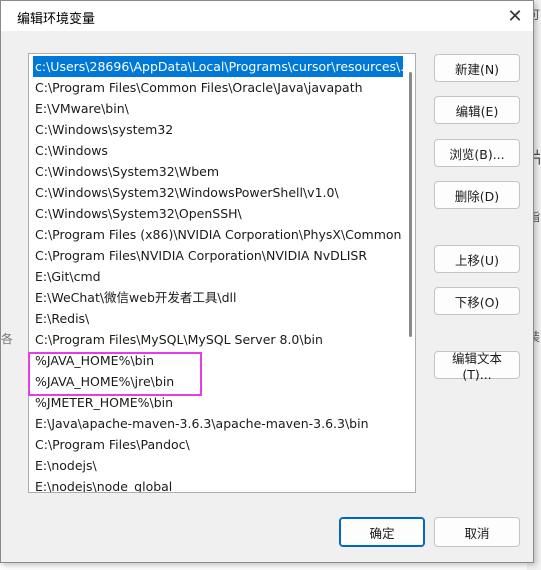  What do you see at coordinates (477, 68) in the screenshot?
I see `new-button: 新建(N)` at bounding box center [477, 68].